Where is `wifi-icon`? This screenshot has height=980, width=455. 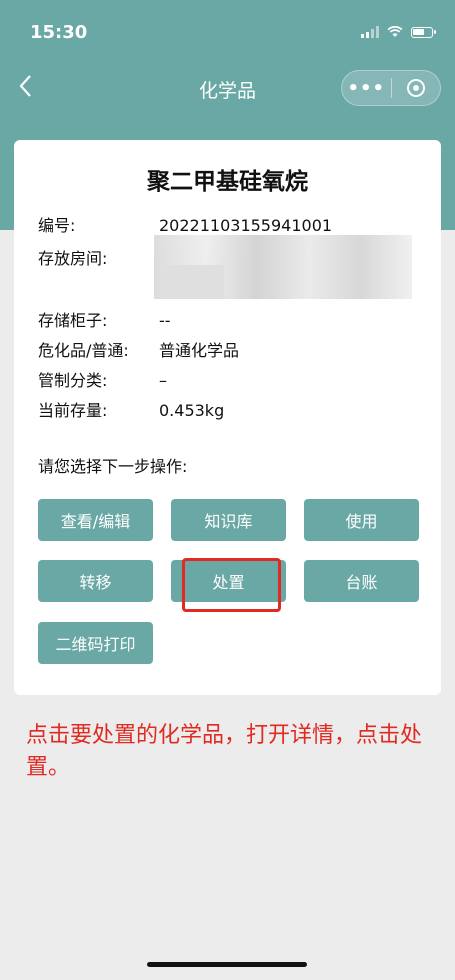 wifi-icon is located at coordinates (395, 31).